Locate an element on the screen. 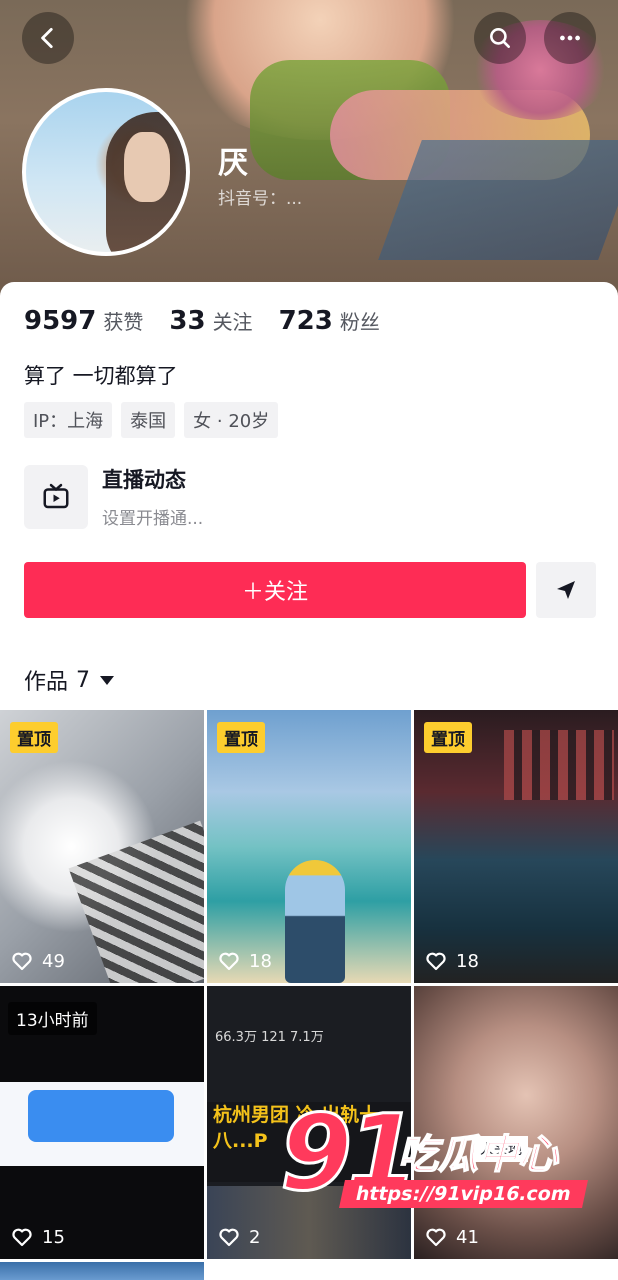 This screenshot has width=618, height=1280. back-arrow-icon is located at coordinates (47, 38).